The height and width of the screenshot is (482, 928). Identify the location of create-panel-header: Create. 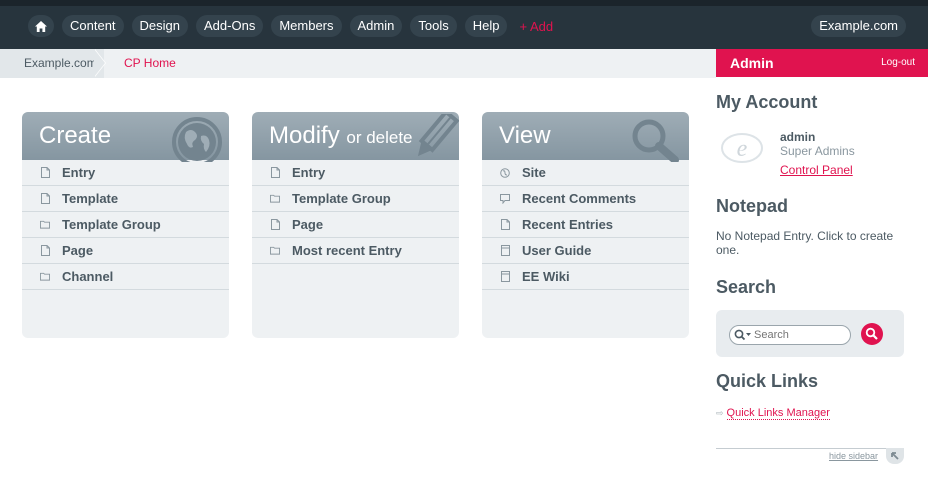
(125, 139).